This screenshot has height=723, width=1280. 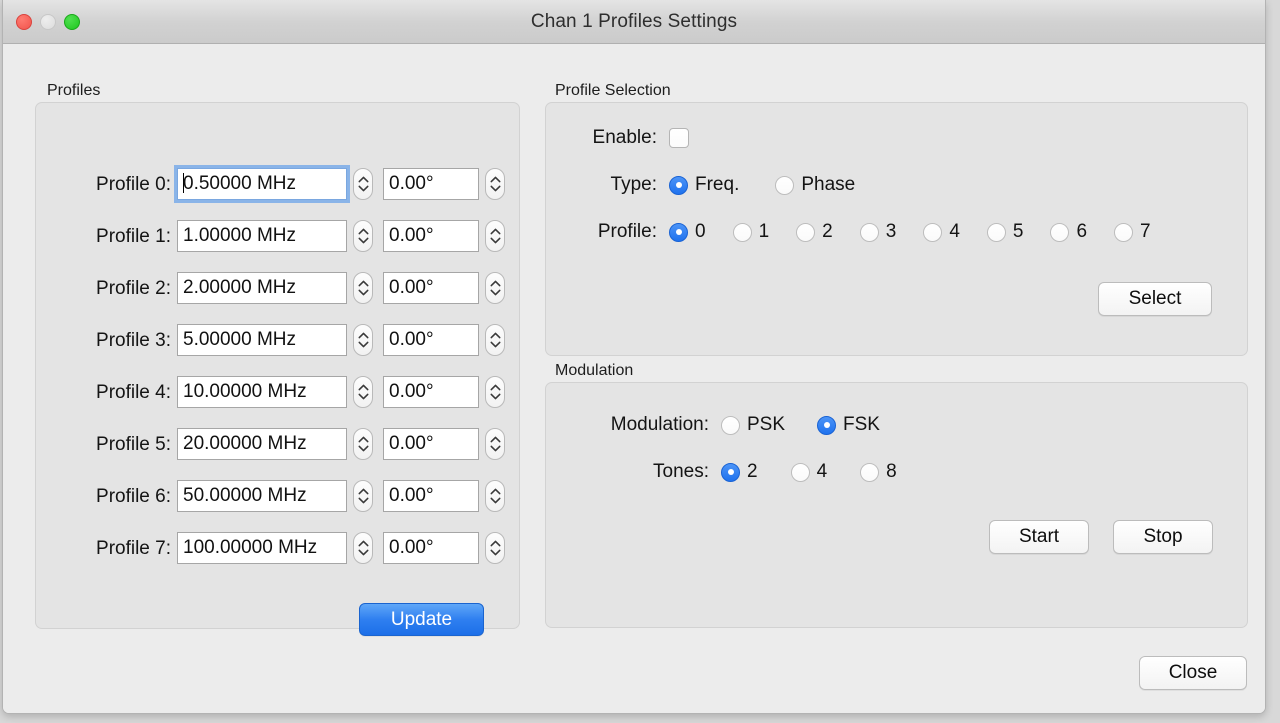 I want to click on frequency-input: 20.00000 MHz, so click(x=262, y=444).